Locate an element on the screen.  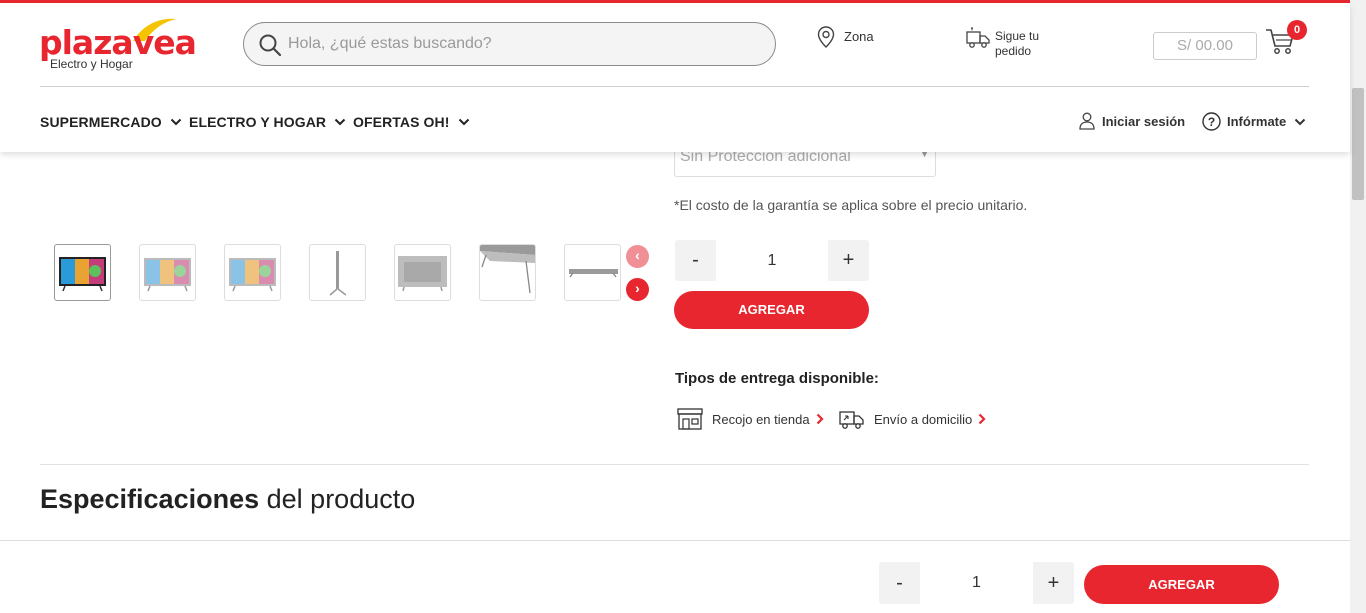
plazavea-logo: plazavea Electro y Hogar is located at coordinates (118, 47).